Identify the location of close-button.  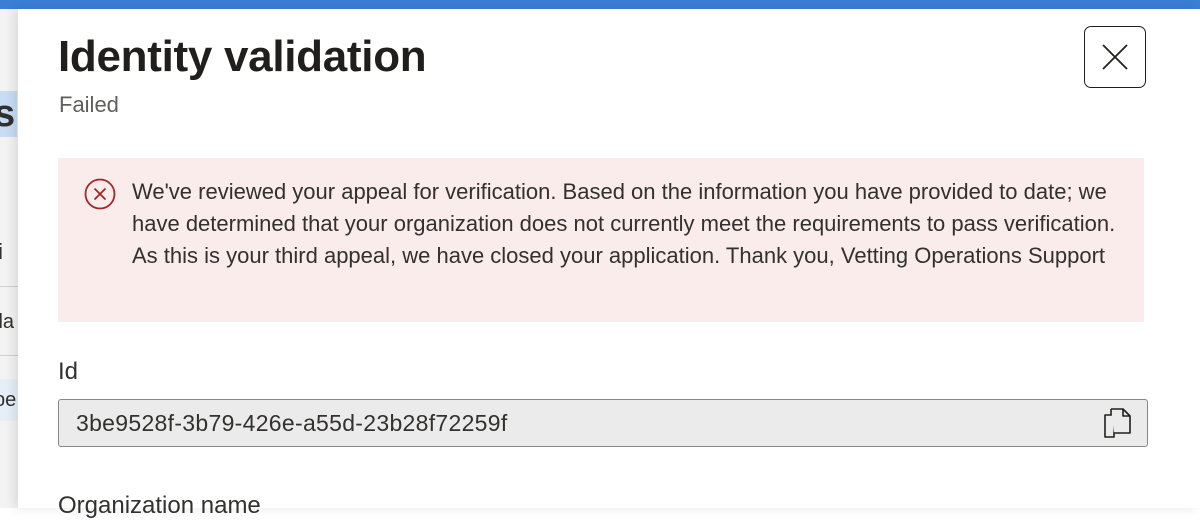
(1115, 57).